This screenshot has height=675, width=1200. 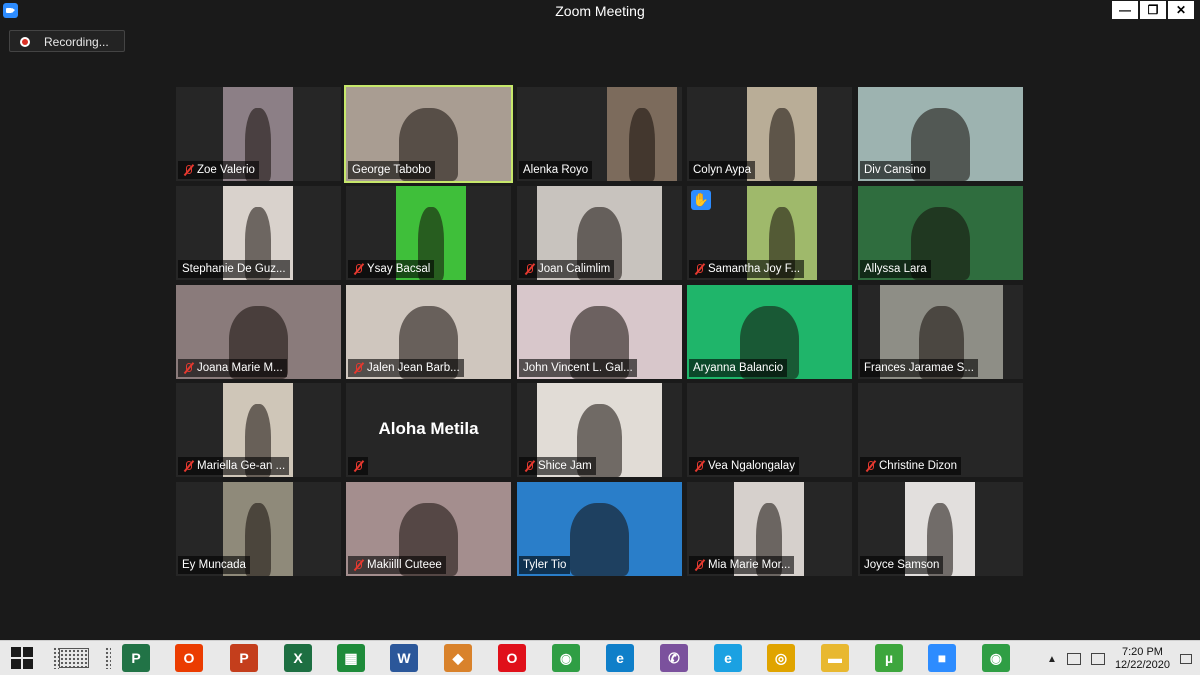 What do you see at coordinates (940, 529) in the screenshot?
I see `participant-tile: Joyce Samson` at bounding box center [940, 529].